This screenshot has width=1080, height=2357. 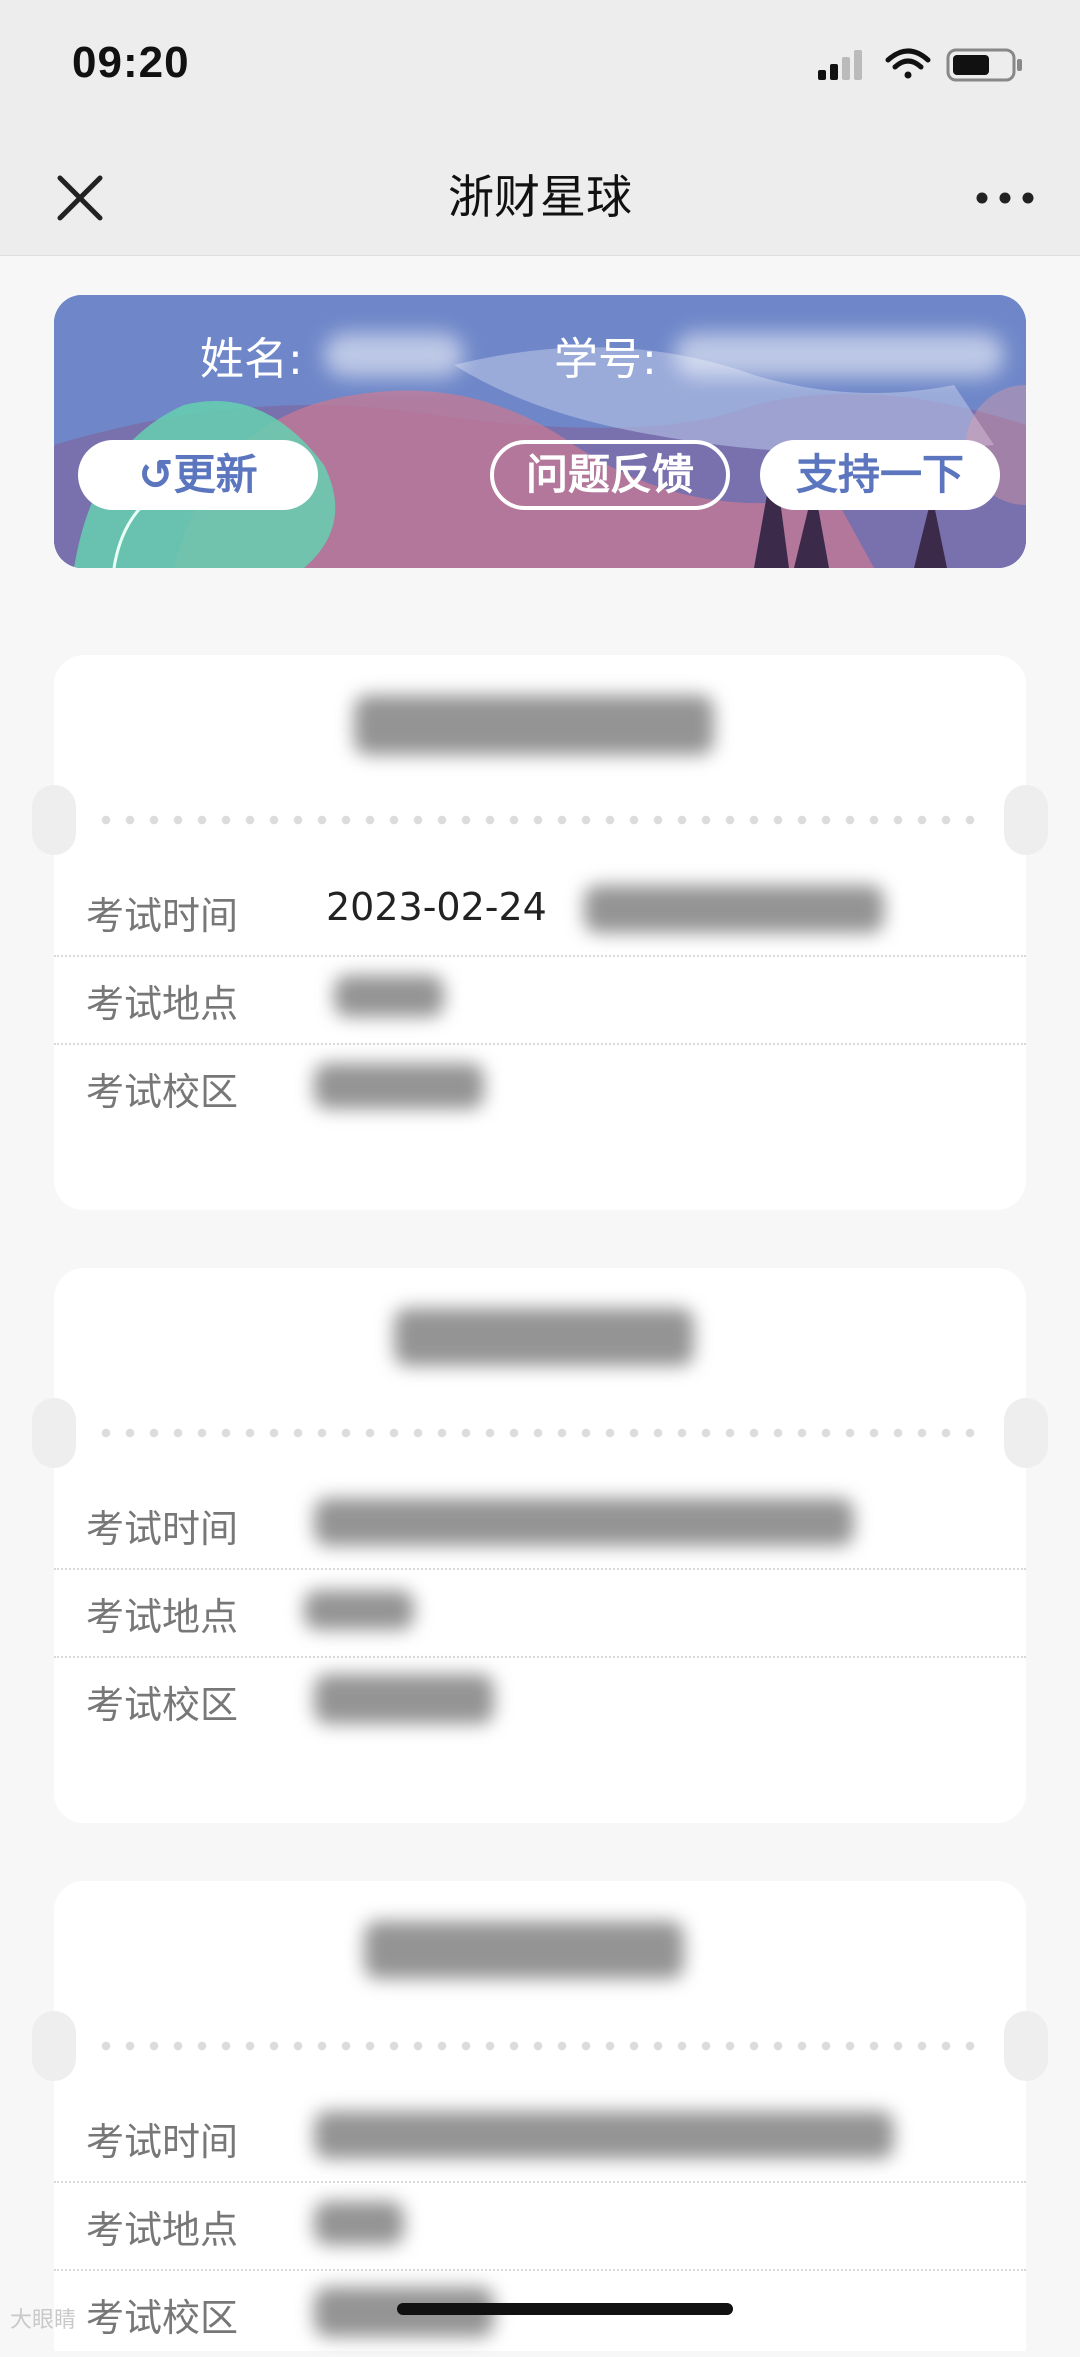 I want to click on home-indicator, so click(x=565, y=2309).